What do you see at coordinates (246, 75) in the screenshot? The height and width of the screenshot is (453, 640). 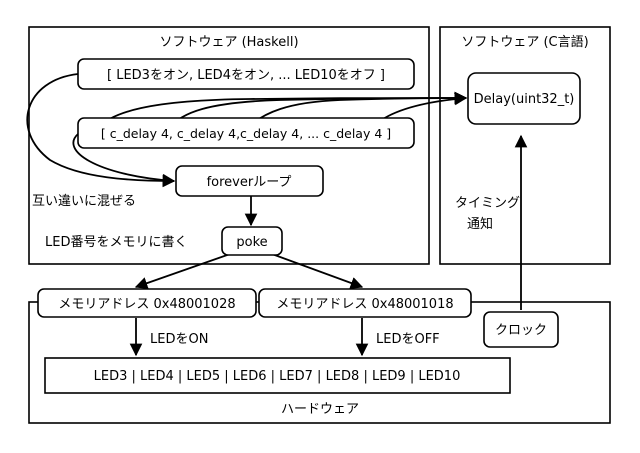 I see `led-list-text: [ LED3をオン, LED4をオン, ... LED10をオフ ]` at bounding box center [246, 75].